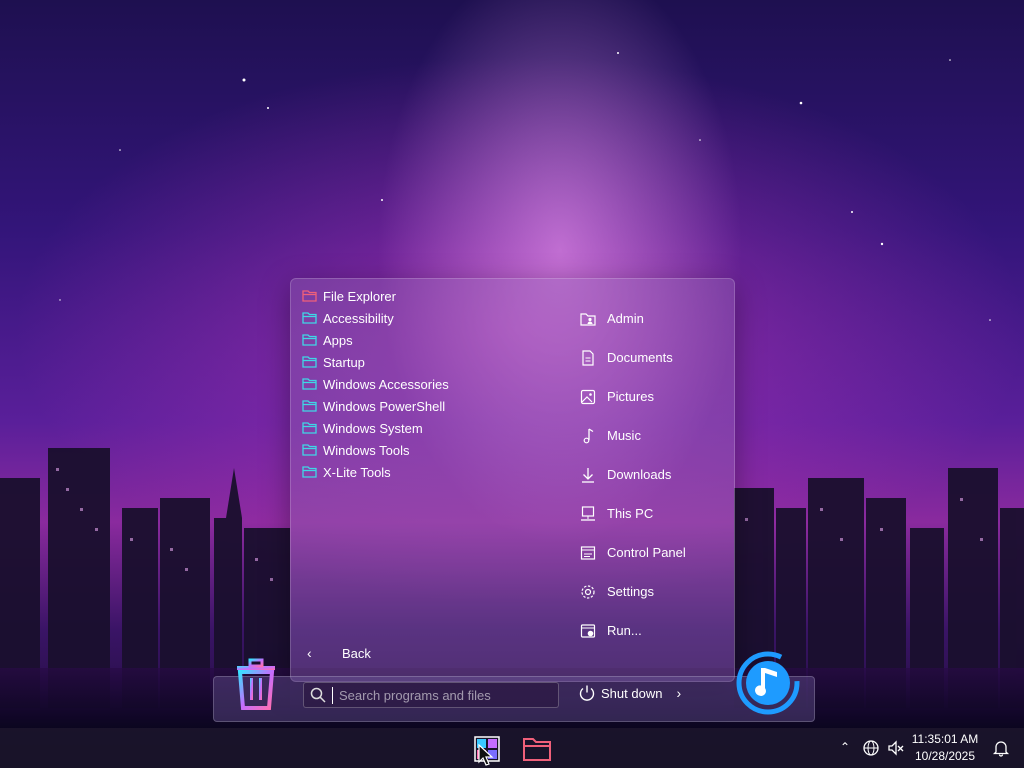 The image size is (1024, 768). I want to click on recycle-bin-icon, so click(256, 683).